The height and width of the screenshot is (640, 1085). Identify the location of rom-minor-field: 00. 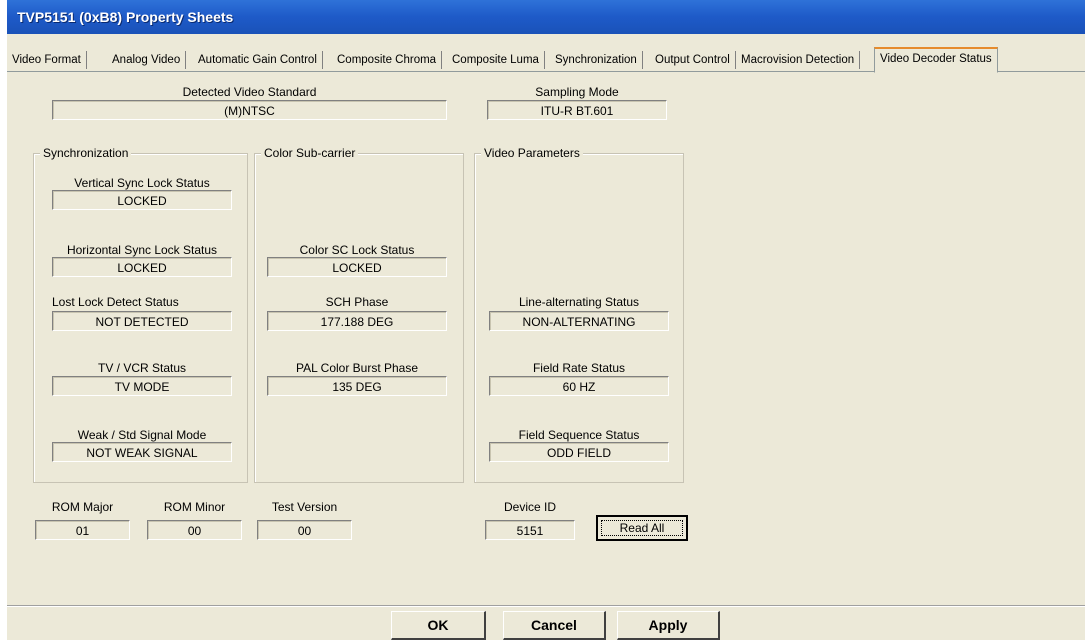
(194, 530).